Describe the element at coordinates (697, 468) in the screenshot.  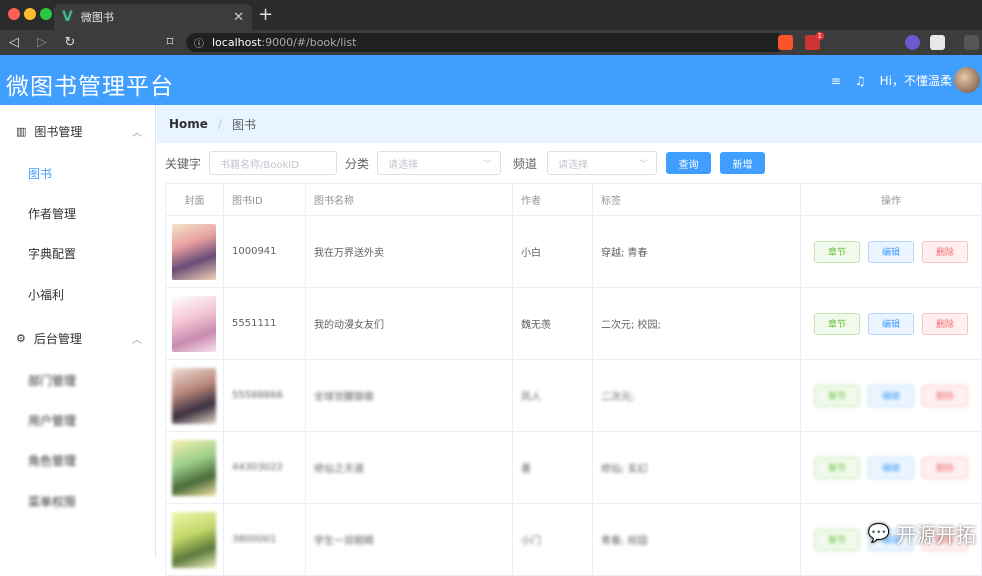
I see `book-tags: 修仙; 玄幻` at that location.